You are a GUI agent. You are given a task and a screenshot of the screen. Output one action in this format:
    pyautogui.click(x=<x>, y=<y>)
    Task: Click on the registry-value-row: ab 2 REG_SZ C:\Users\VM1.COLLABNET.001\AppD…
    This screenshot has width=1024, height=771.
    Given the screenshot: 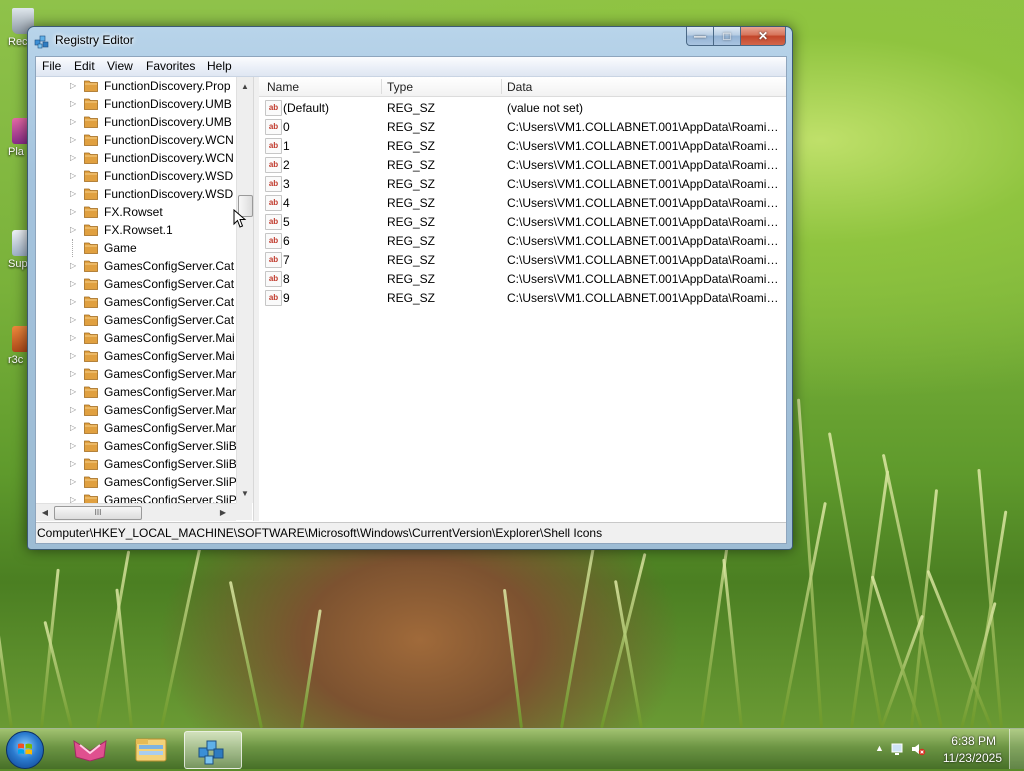 What is the action you would take?
    pyautogui.click(x=522, y=164)
    